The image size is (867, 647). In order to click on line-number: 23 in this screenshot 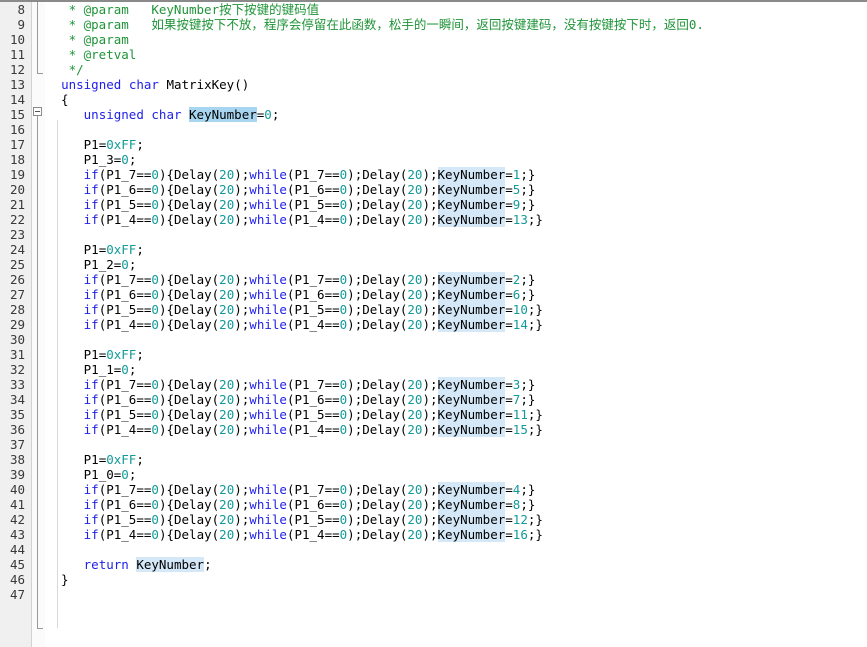, I will do `click(17, 234)`.